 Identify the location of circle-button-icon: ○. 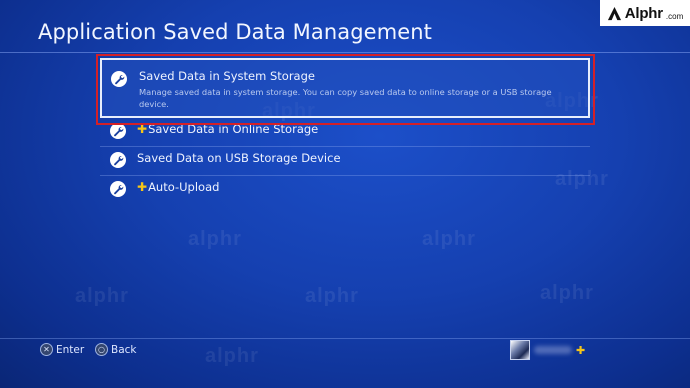
(101, 349).